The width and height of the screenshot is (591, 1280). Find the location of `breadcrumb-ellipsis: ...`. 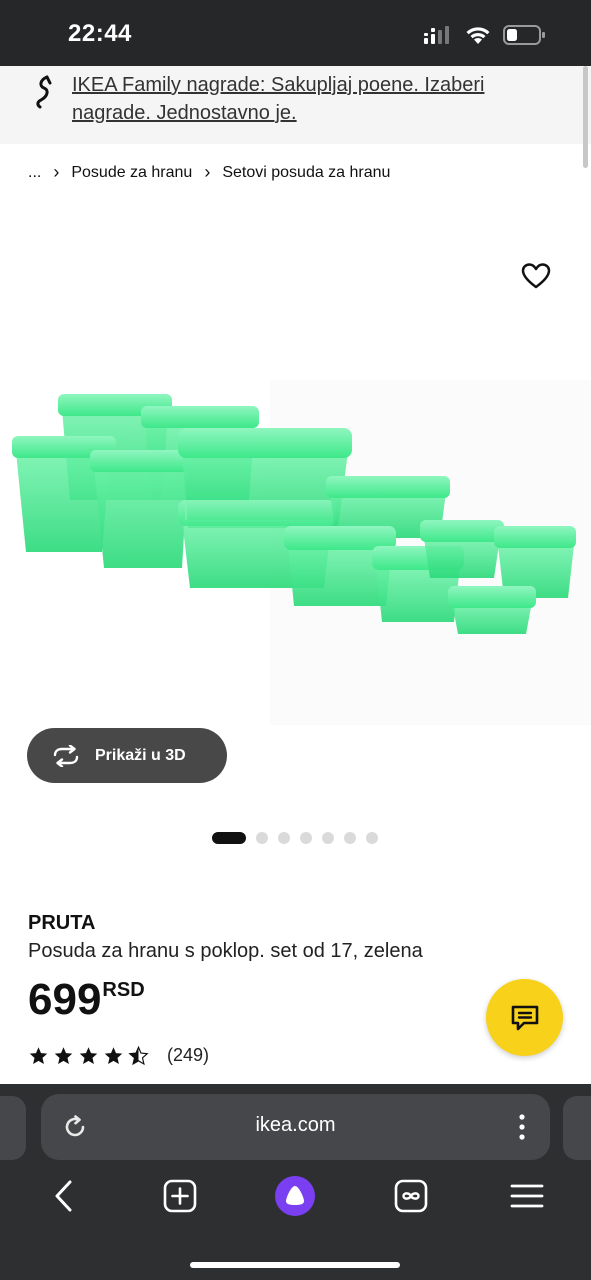

breadcrumb-ellipsis: ... is located at coordinates (34, 173).